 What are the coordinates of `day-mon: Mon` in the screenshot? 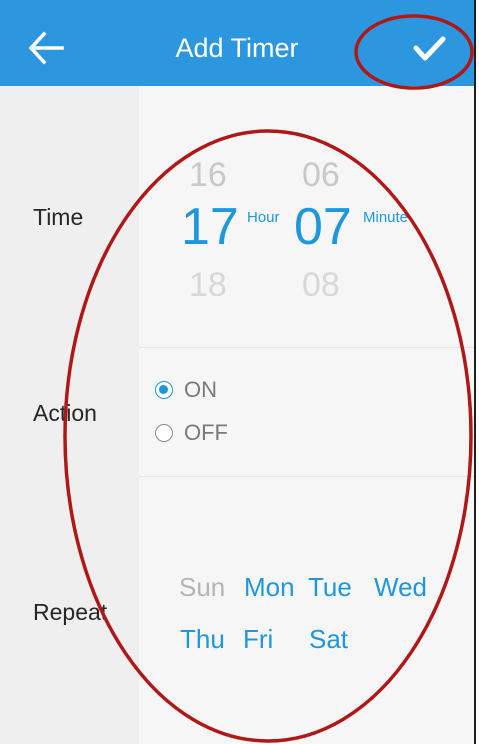 It's located at (269, 587).